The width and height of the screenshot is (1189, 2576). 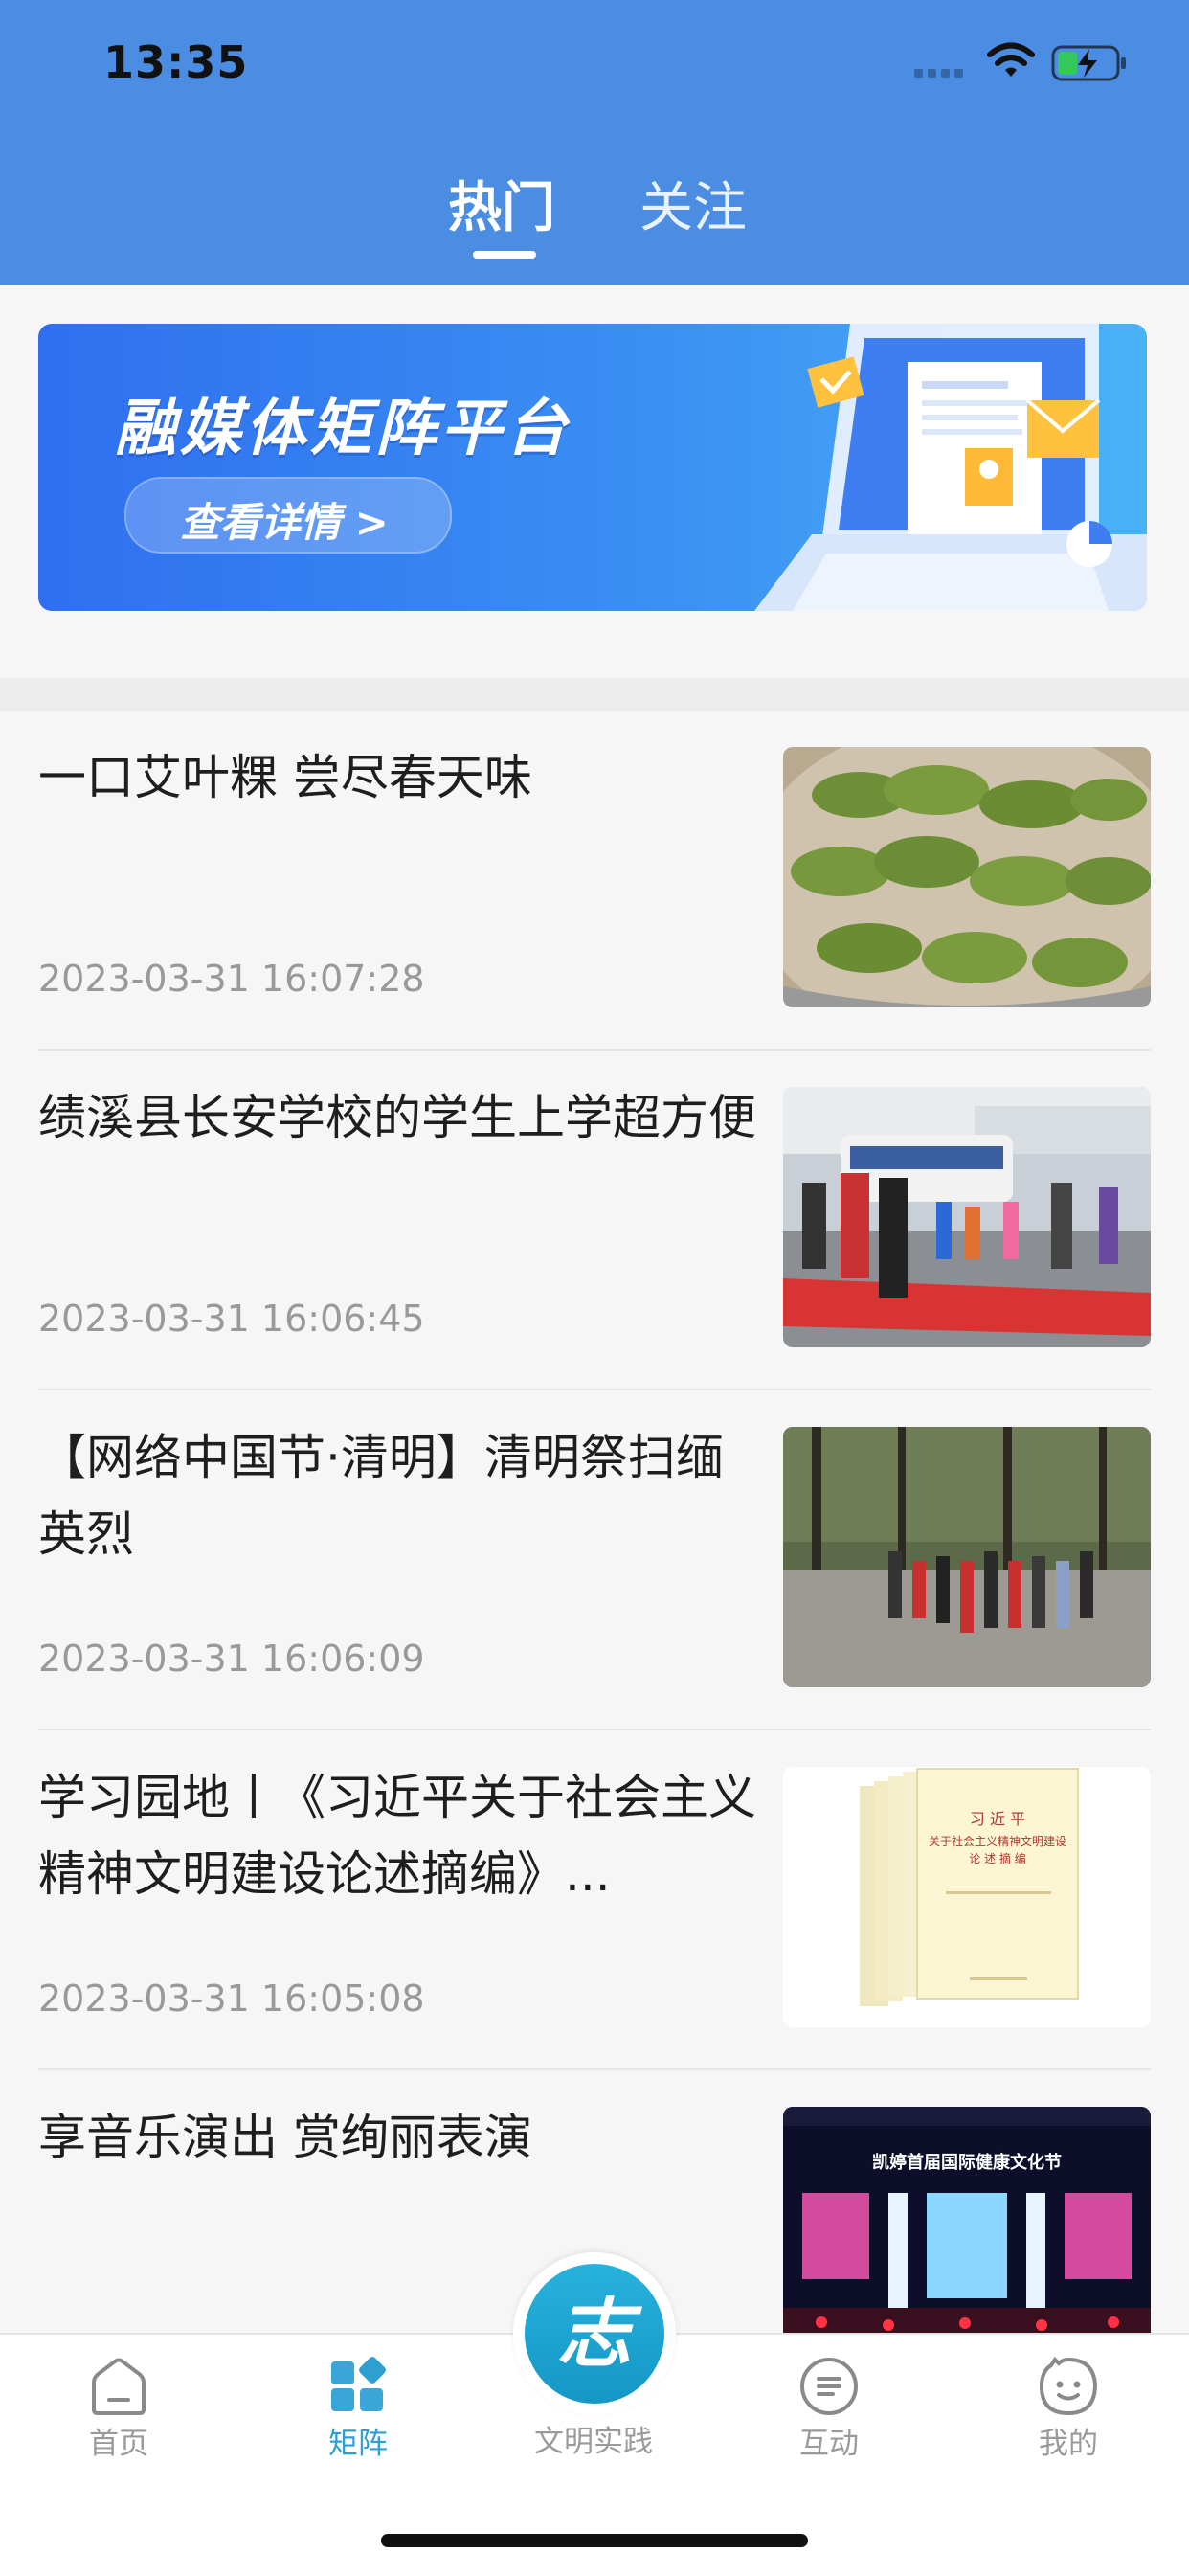 What do you see at coordinates (938, 73) in the screenshot?
I see `cellular-signal-icon` at bounding box center [938, 73].